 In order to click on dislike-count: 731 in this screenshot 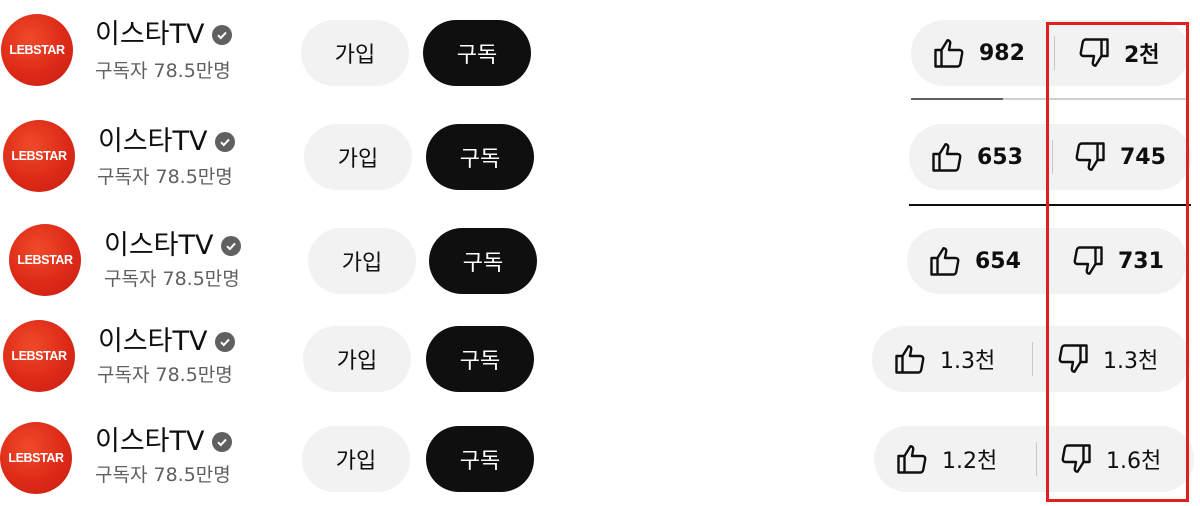, I will do `click(1141, 261)`.